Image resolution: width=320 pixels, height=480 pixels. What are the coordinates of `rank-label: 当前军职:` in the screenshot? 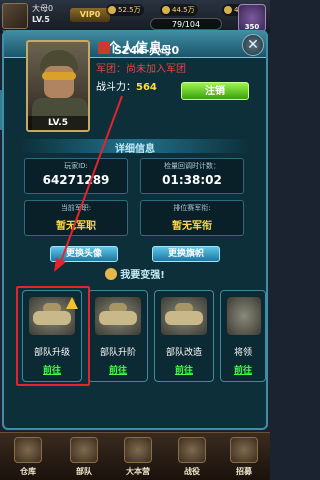 It's located at (76, 208).